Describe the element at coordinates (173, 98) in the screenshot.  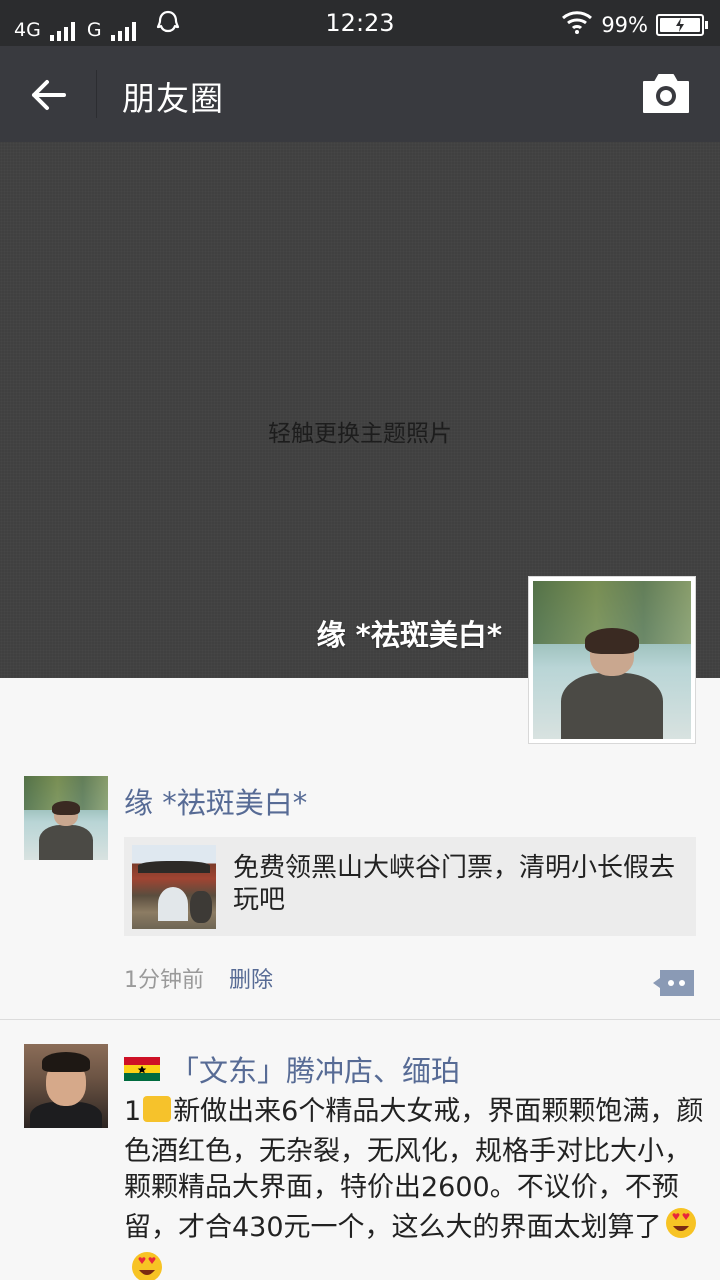
I see `page-title: 朋友圈` at that location.